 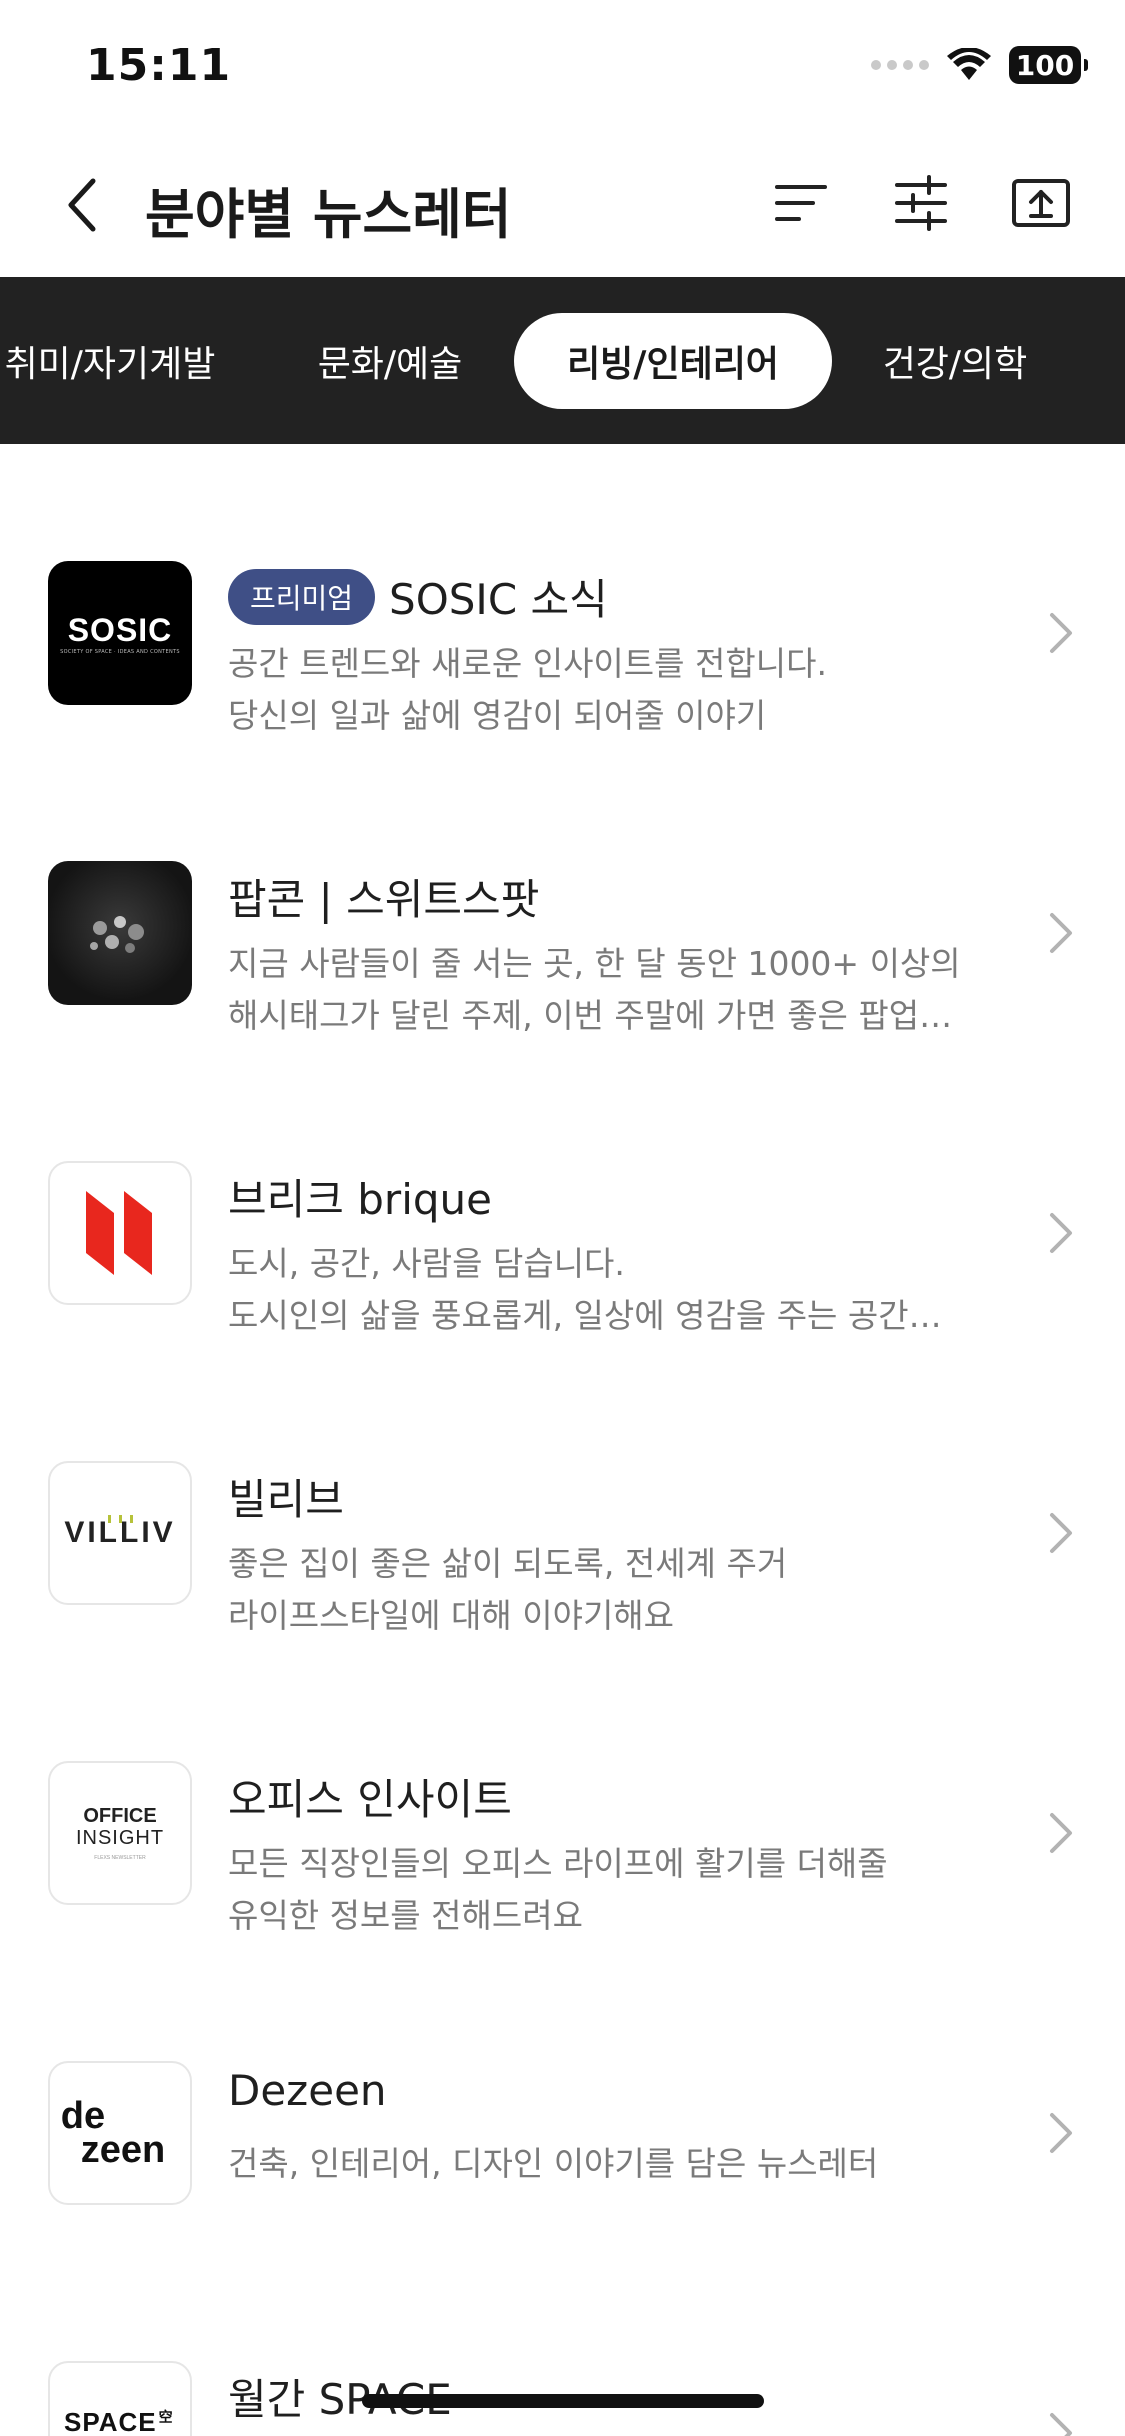 What do you see at coordinates (563, 2401) in the screenshot?
I see `home-indicator` at bounding box center [563, 2401].